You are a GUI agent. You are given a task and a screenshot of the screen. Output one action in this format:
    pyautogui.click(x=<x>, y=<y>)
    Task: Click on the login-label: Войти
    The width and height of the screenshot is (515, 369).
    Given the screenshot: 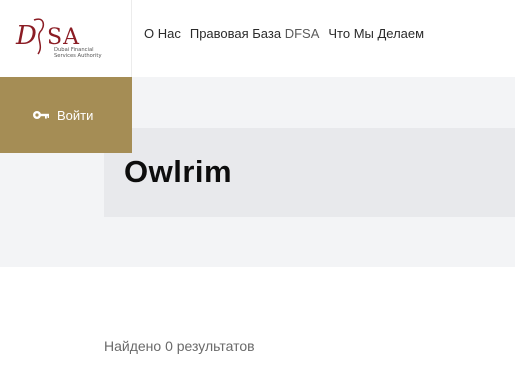 What is the action you would take?
    pyautogui.click(x=75, y=115)
    